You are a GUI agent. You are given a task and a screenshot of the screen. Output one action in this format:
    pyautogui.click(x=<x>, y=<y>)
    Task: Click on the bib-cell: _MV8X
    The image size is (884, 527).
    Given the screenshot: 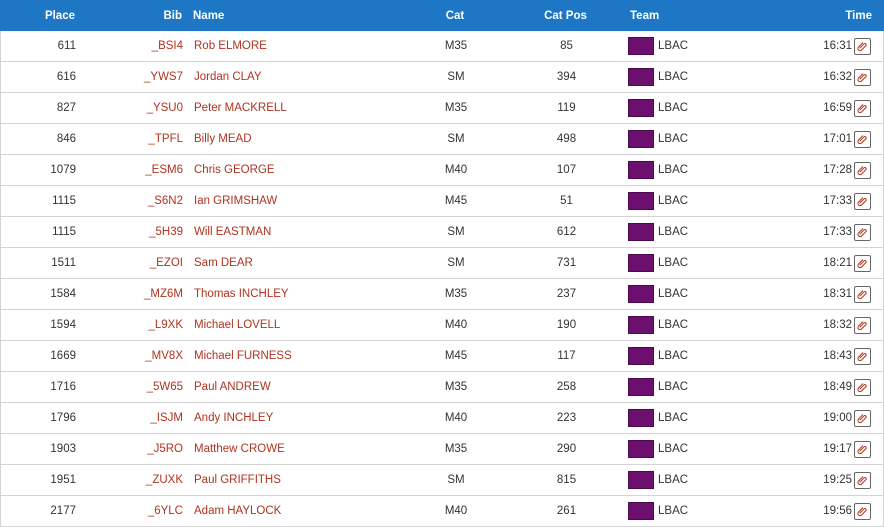 What is the action you would take?
    pyautogui.click(x=129, y=356)
    